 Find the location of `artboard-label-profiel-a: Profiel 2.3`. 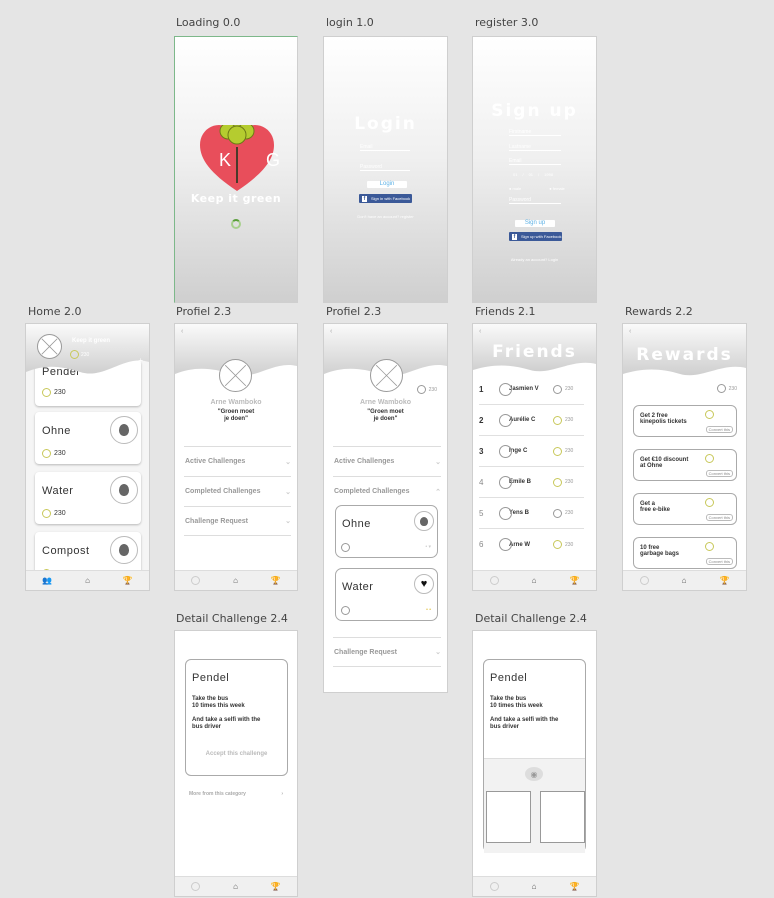

artboard-label-profiel-a: Profiel 2.3 is located at coordinates (204, 311).